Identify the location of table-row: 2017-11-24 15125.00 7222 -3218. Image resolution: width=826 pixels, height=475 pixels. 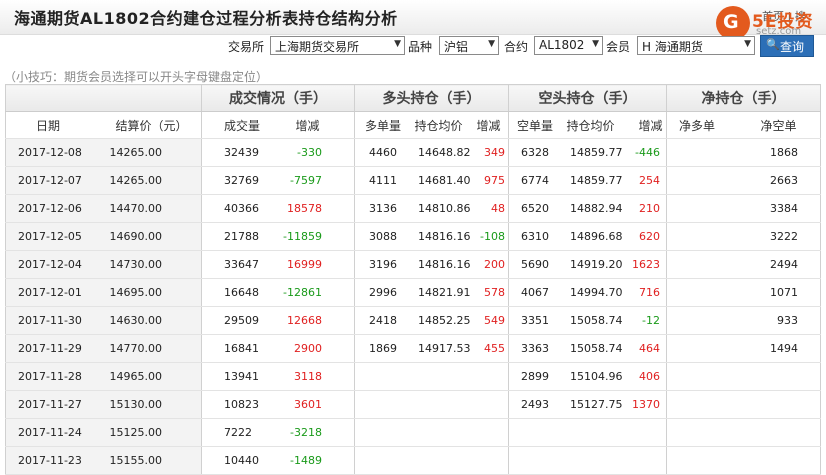
(413, 432).